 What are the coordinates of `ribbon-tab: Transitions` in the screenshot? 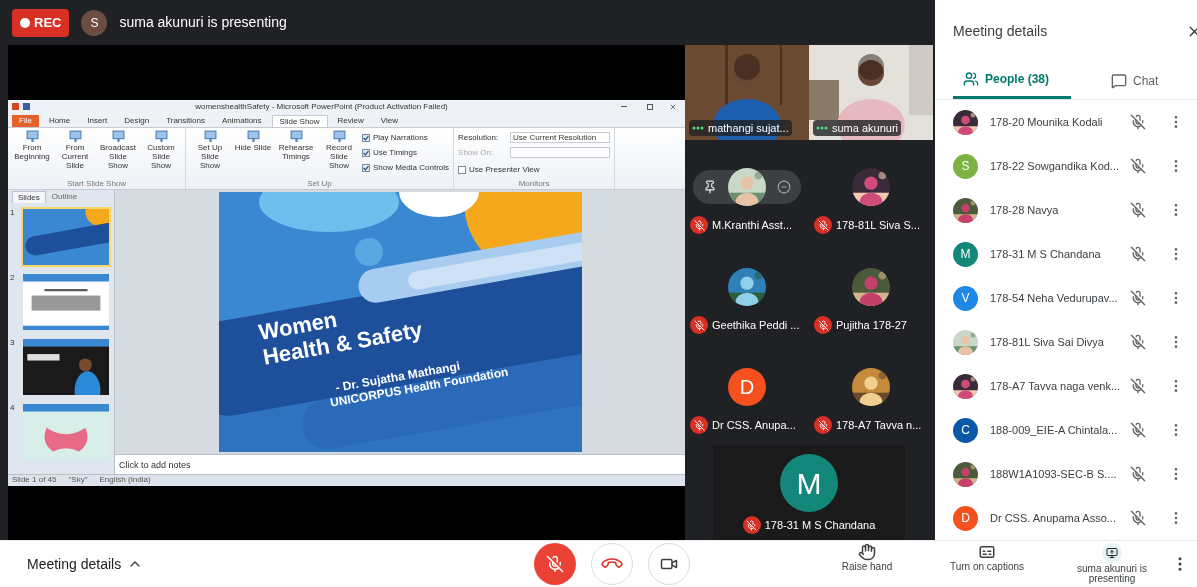 It's located at (185, 120).